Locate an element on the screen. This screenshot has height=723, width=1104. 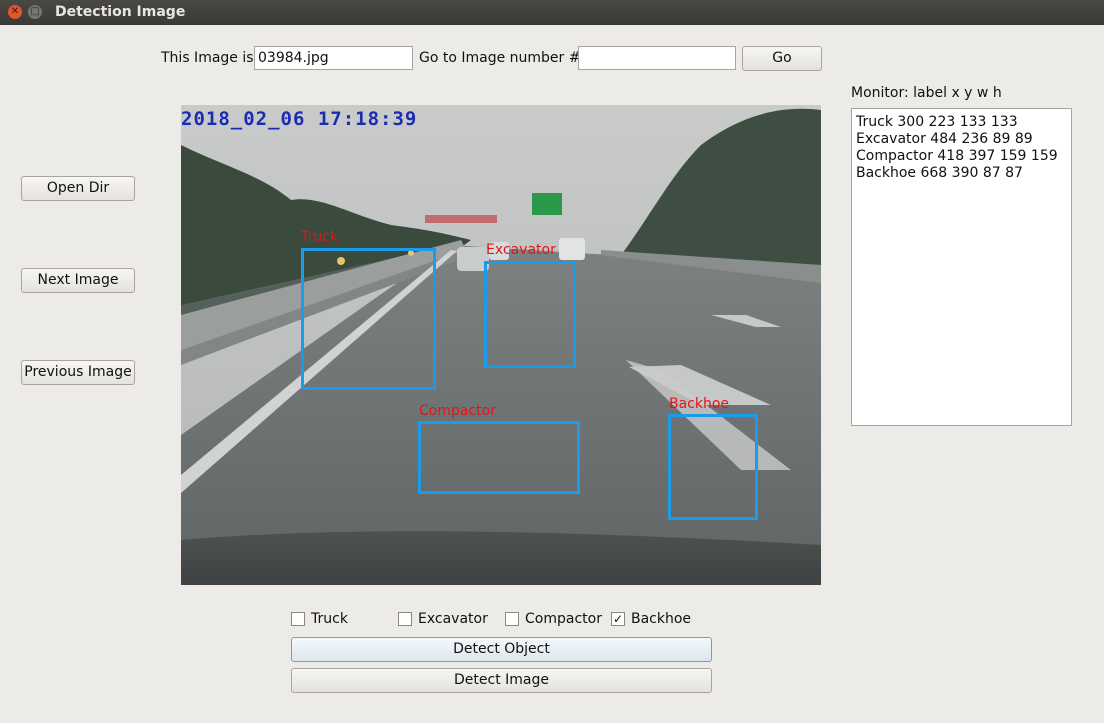
monitor-line: Truck 300 223 133 133 is located at coordinates (937, 122).